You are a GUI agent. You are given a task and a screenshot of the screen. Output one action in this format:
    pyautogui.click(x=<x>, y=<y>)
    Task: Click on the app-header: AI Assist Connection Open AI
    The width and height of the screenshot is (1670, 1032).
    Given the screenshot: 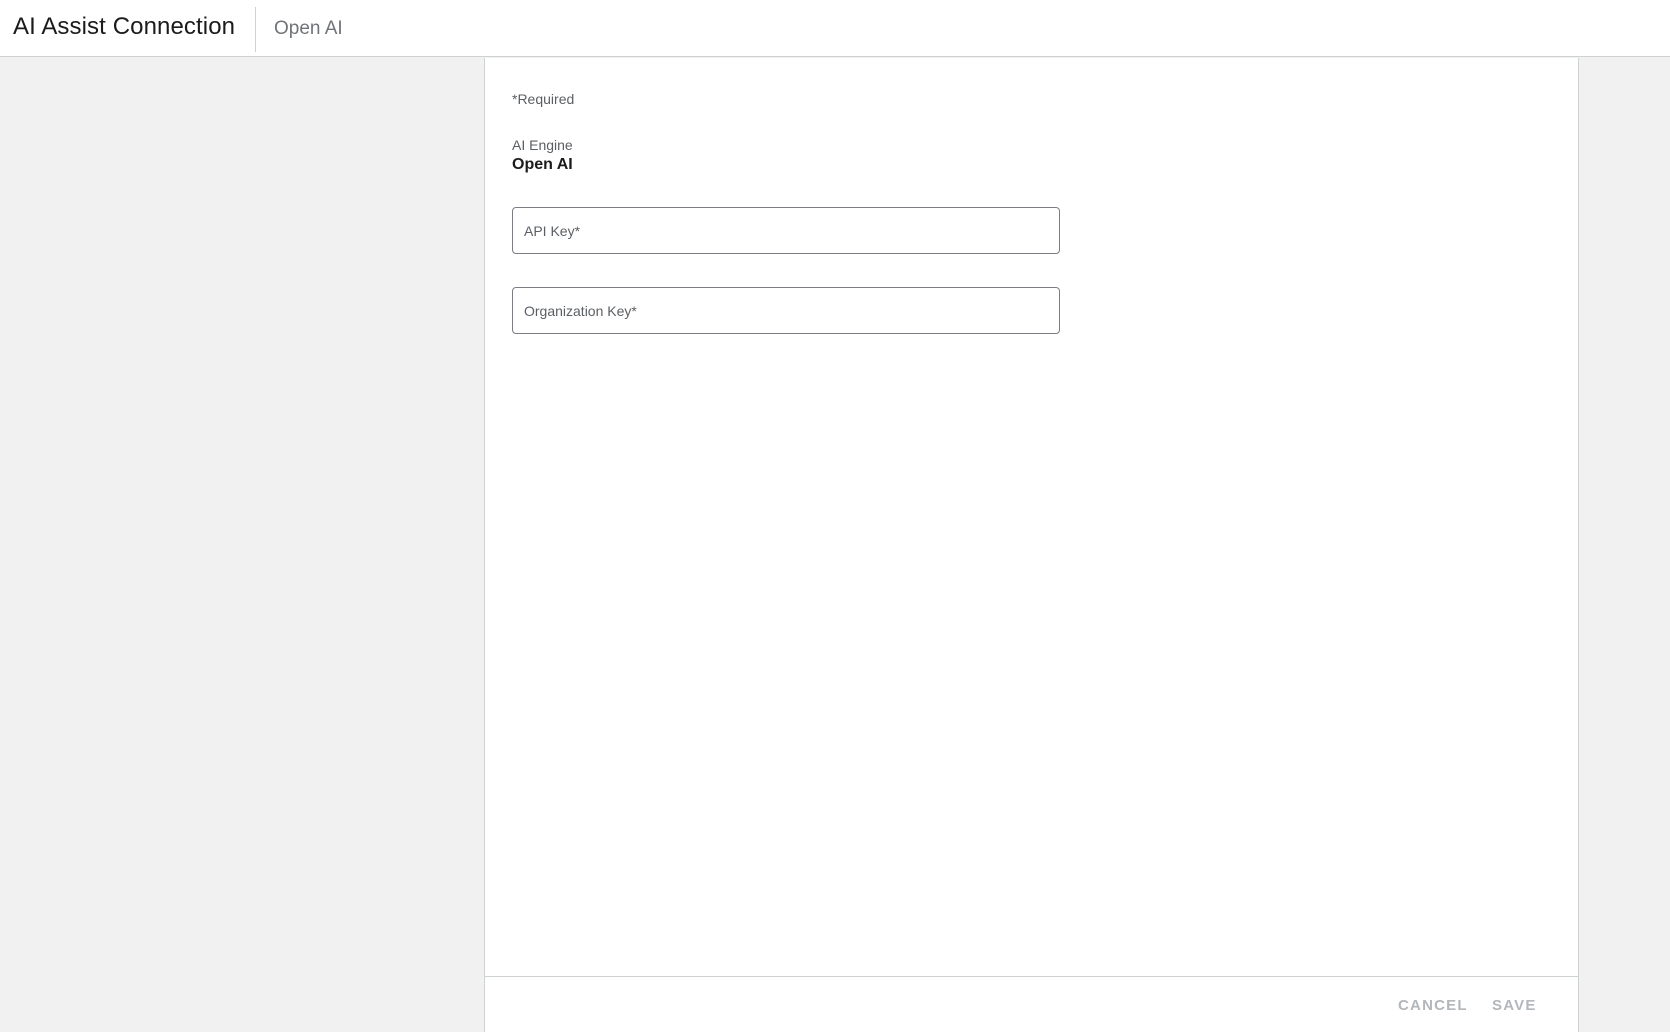 What is the action you would take?
    pyautogui.click(x=835, y=28)
    